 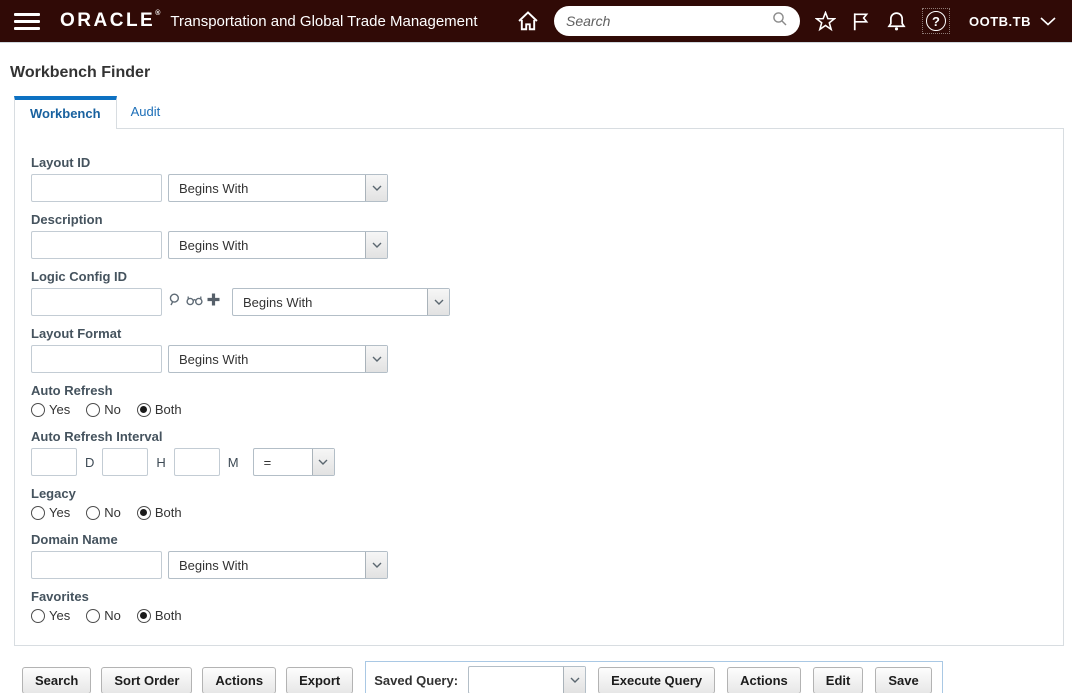 What do you see at coordinates (528, 21) in the screenshot?
I see `home-icon` at bounding box center [528, 21].